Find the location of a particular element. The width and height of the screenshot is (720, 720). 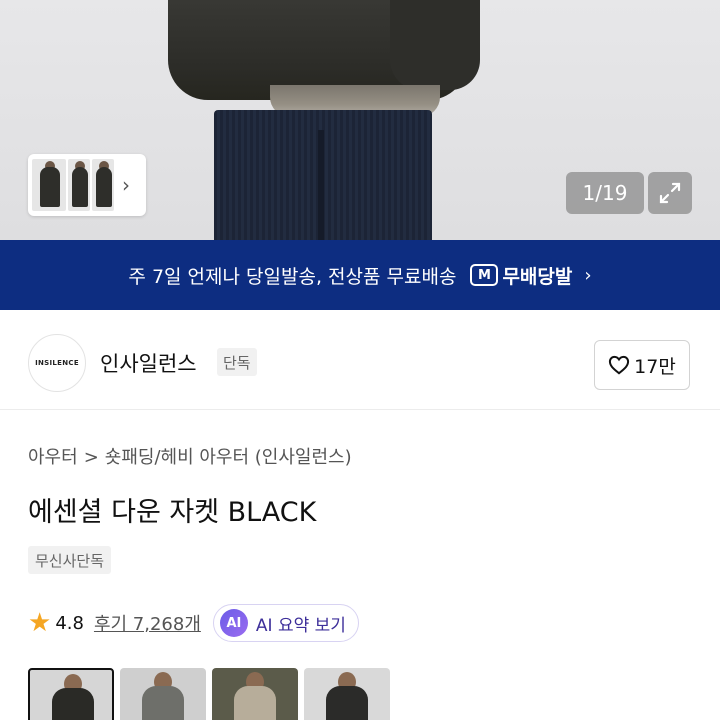

brand-exclusive-tag: 단독 is located at coordinates (237, 362).